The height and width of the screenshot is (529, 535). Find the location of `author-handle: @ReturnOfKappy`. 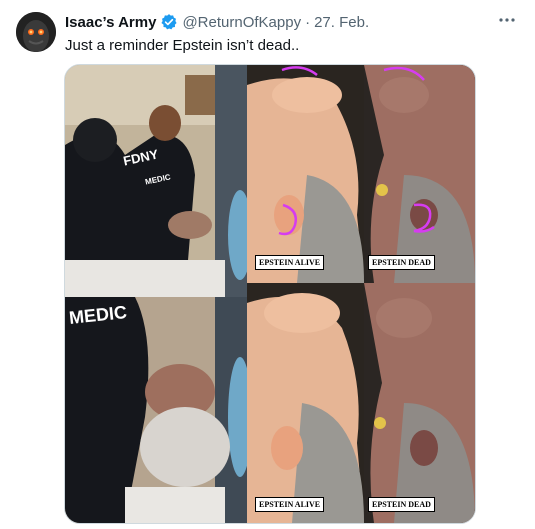

author-handle: @ReturnOfKappy is located at coordinates (241, 22).